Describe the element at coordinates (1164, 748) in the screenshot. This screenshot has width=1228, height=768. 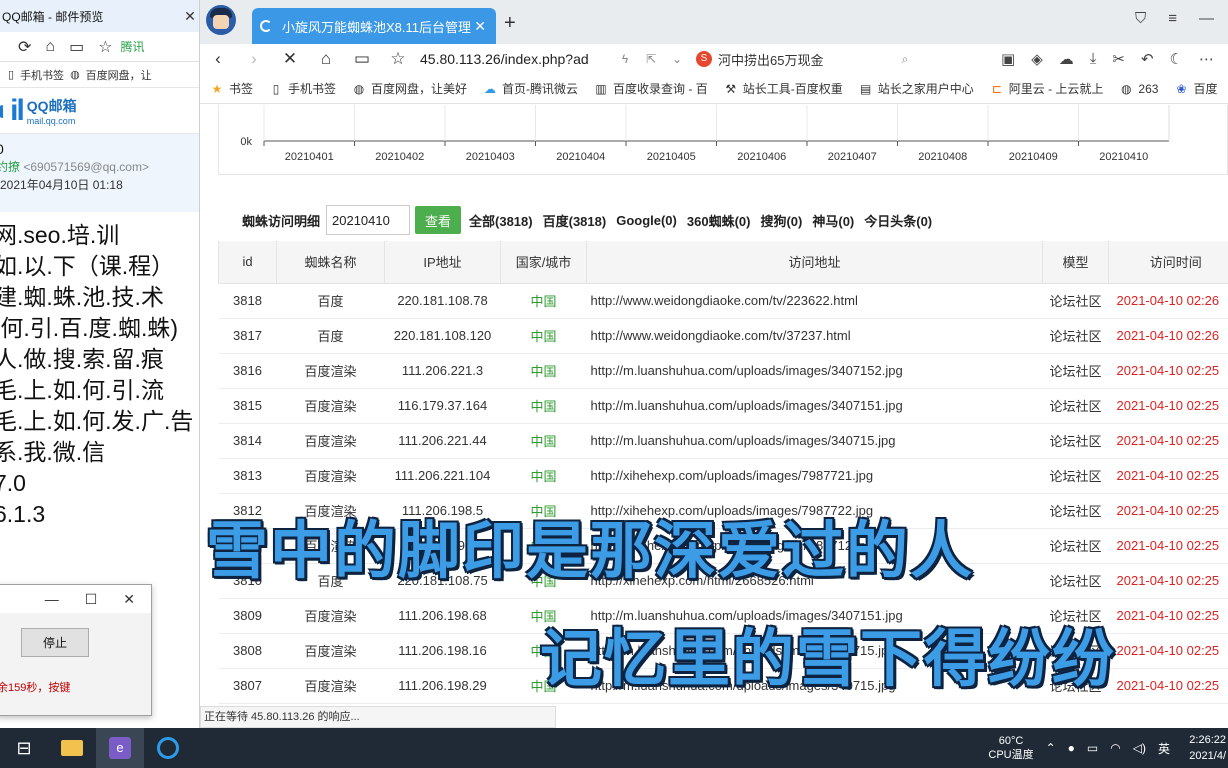
I see `ime-indicator: 英` at that location.